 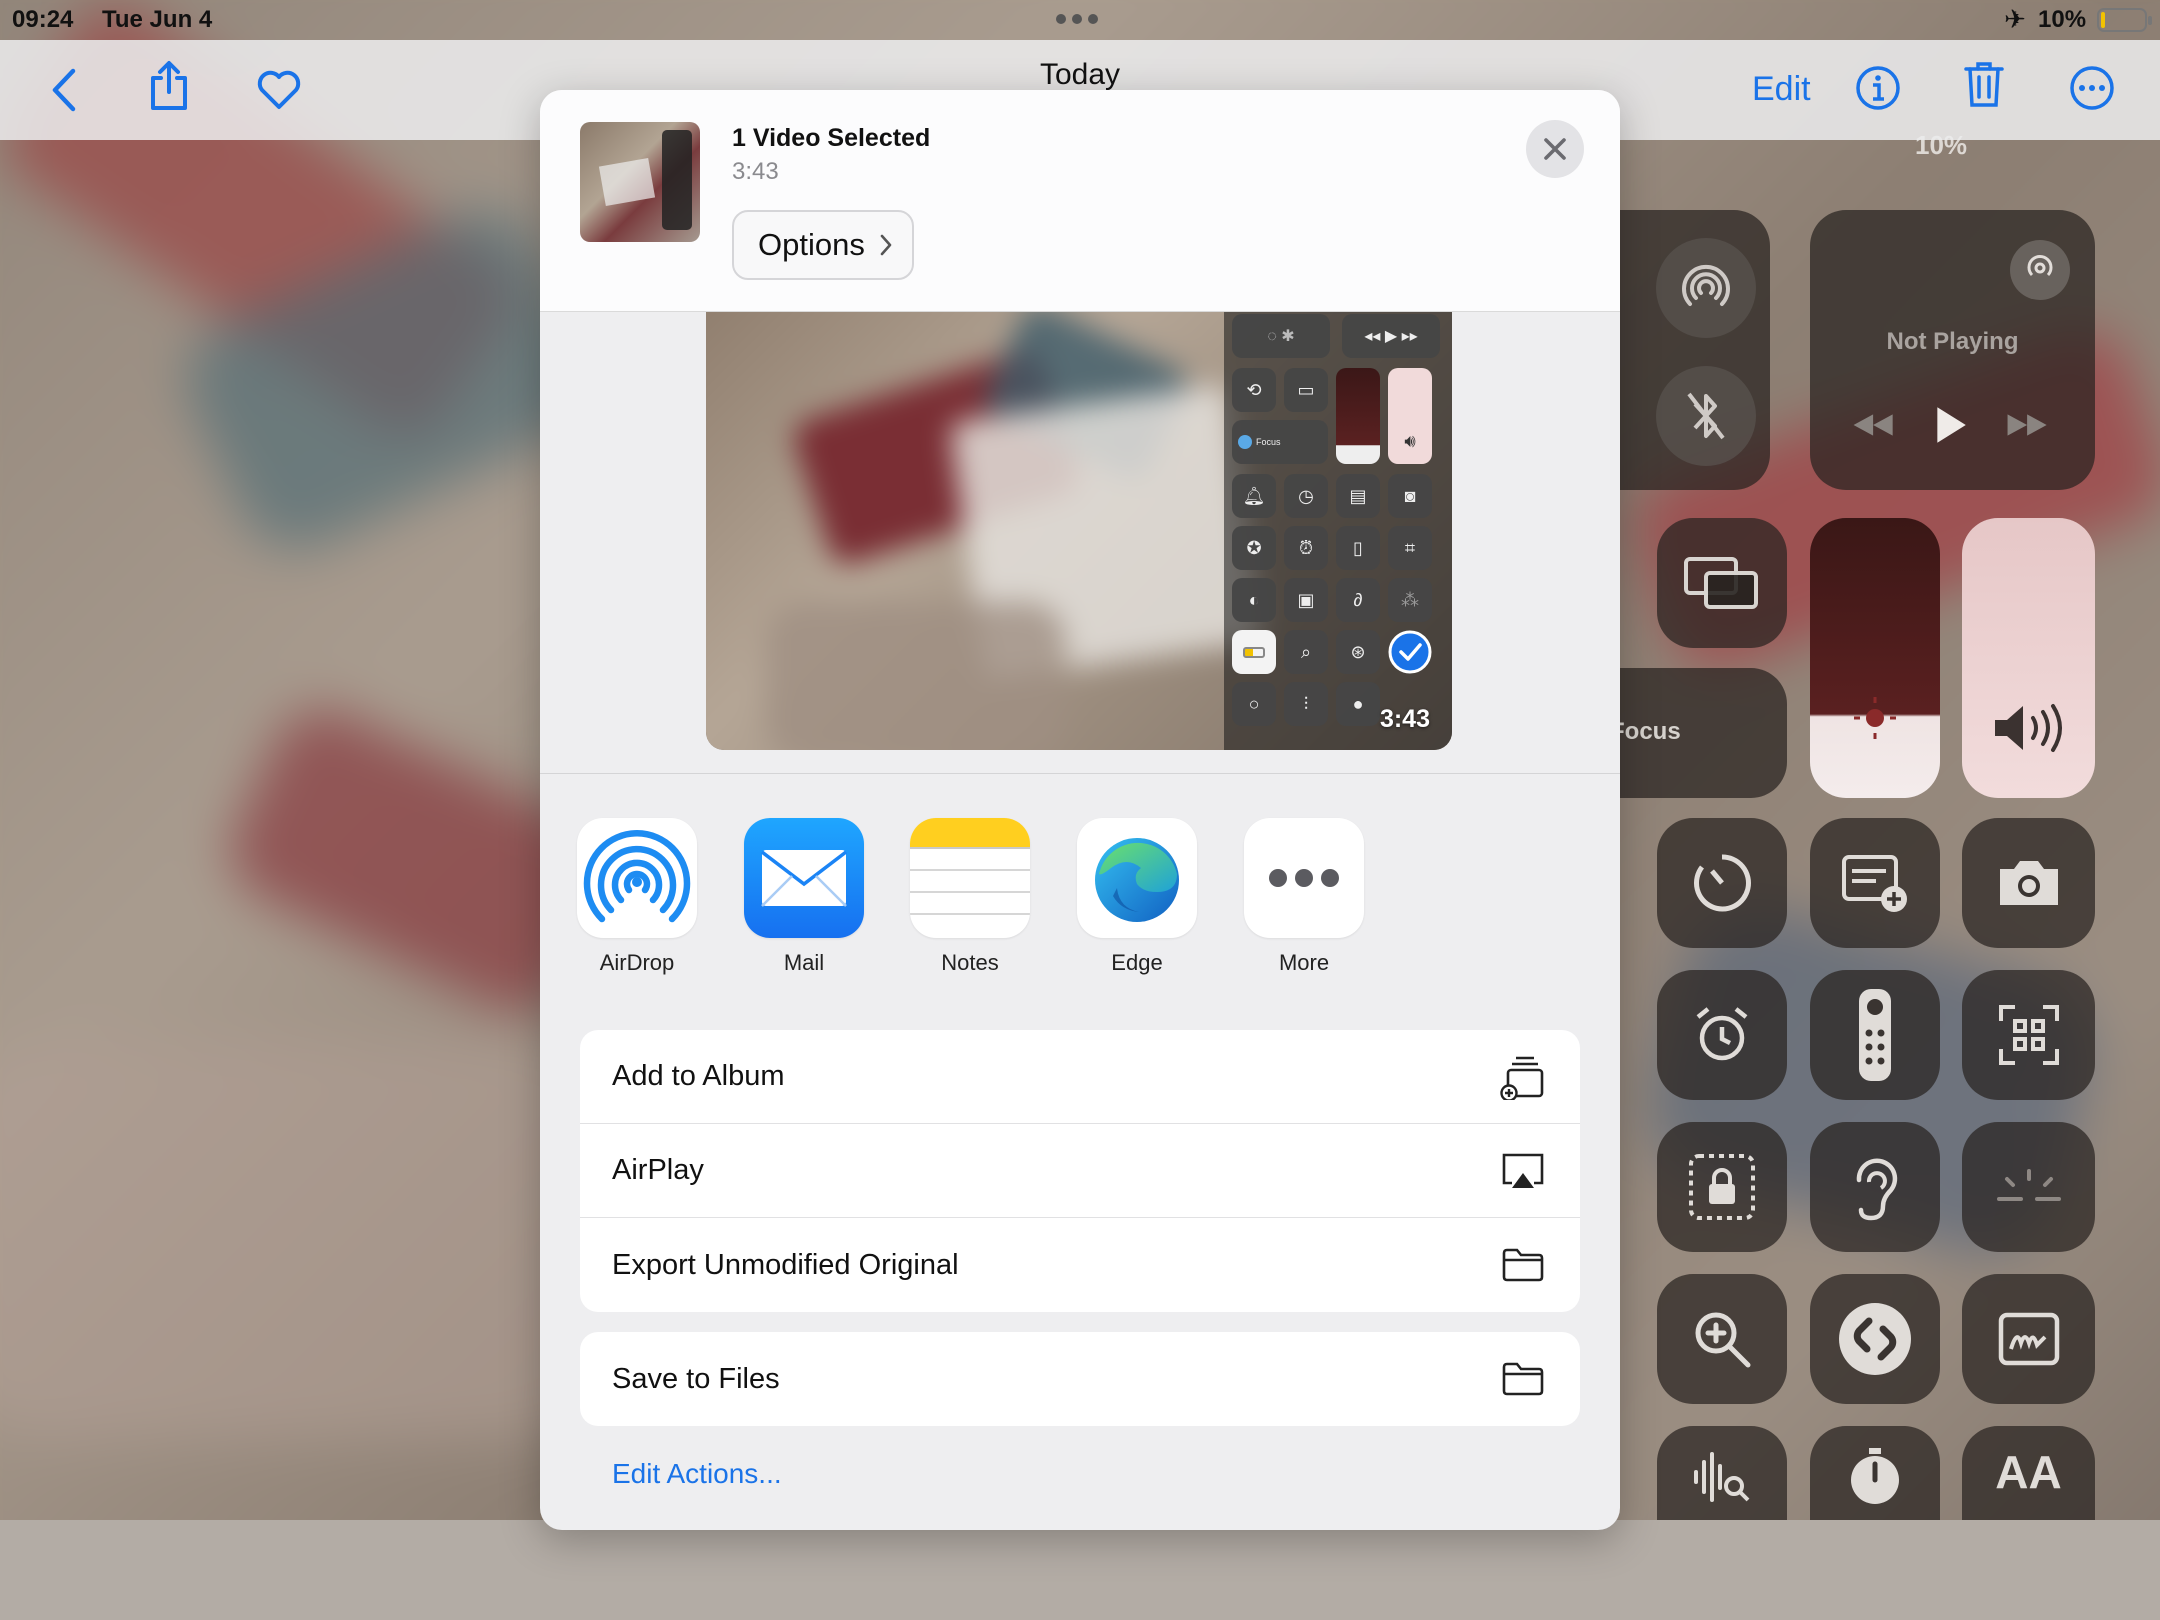 I want to click on trash-icon, so click(x=1984, y=84).